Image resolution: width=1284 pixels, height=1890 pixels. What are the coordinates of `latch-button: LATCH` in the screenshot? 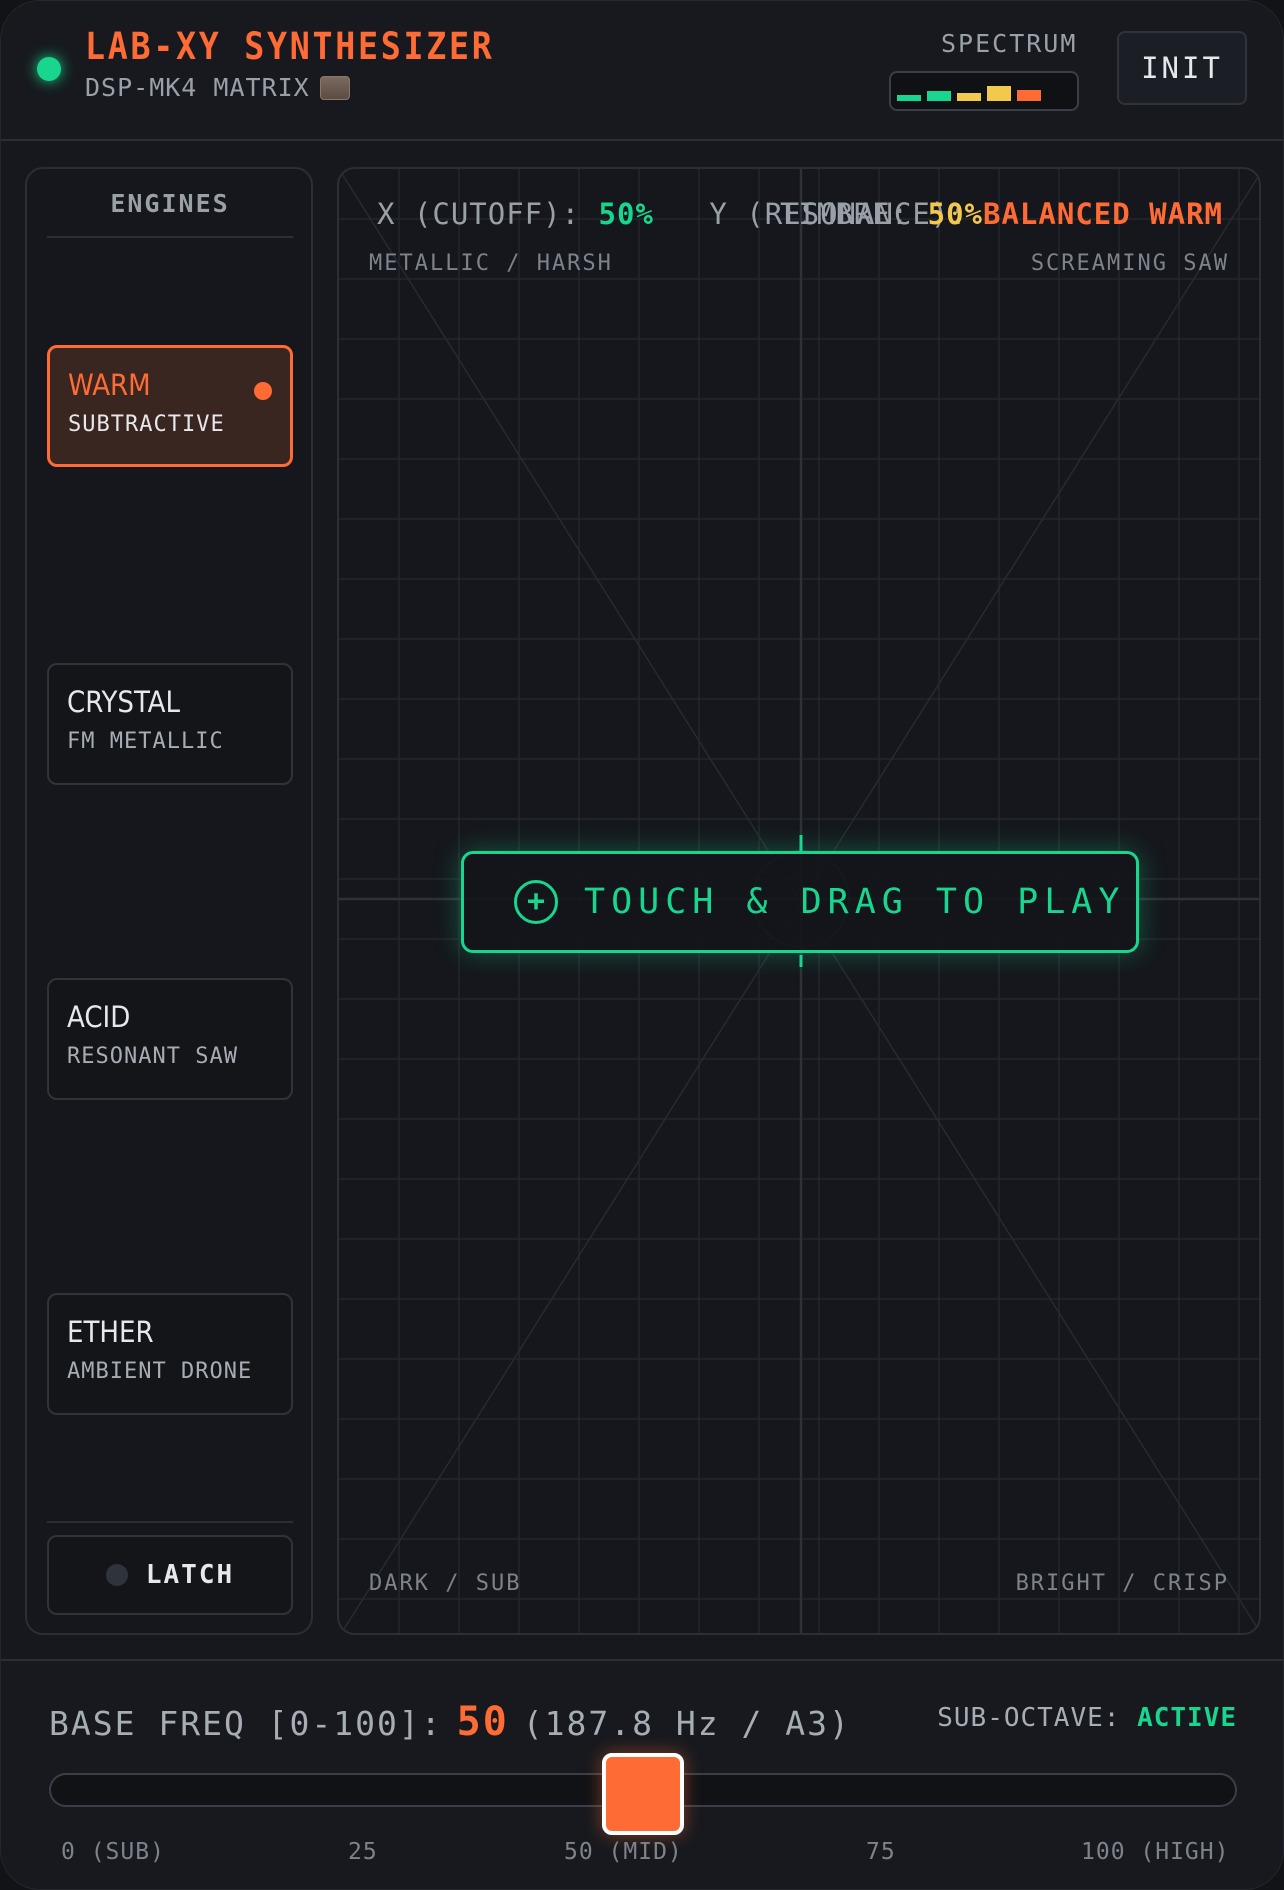 It's located at (170, 1575).